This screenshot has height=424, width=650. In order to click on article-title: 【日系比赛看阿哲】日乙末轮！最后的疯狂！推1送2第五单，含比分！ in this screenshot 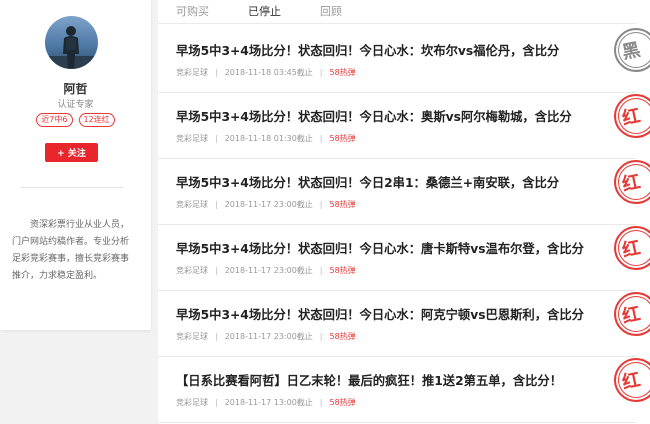, I will do `click(369, 380)`.